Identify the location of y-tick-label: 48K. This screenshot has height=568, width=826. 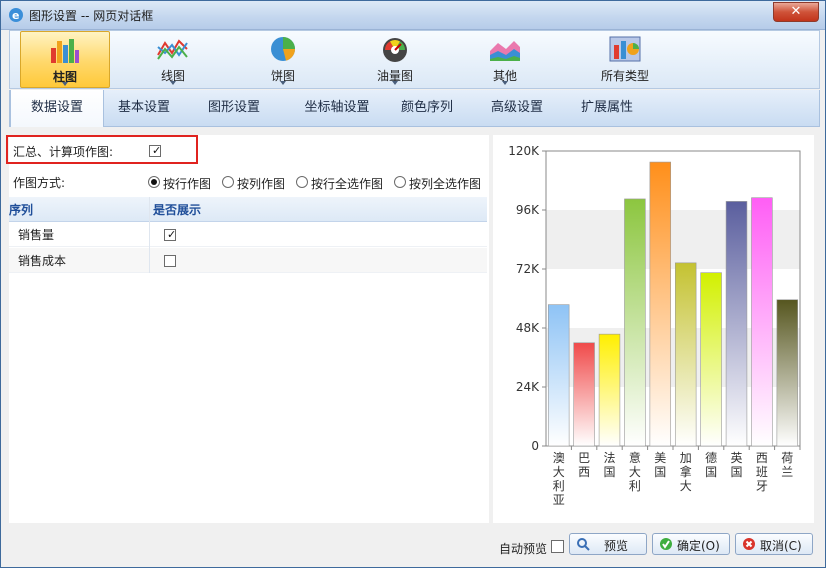
(528, 328).